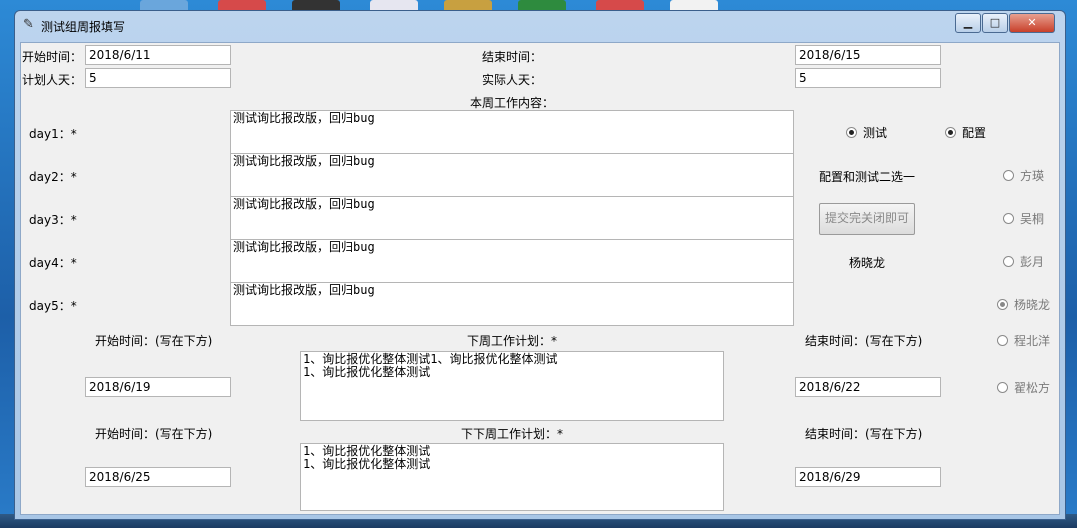 This screenshot has height=528, width=1077. Describe the element at coordinates (53, 177) in the screenshot. I see `day2-label: day2：*` at that location.